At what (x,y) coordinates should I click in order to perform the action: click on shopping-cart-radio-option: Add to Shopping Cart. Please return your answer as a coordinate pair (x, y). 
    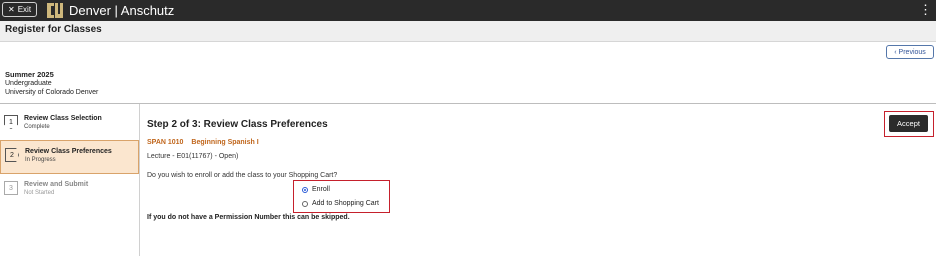
    Looking at the image, I should click on (340, 203).